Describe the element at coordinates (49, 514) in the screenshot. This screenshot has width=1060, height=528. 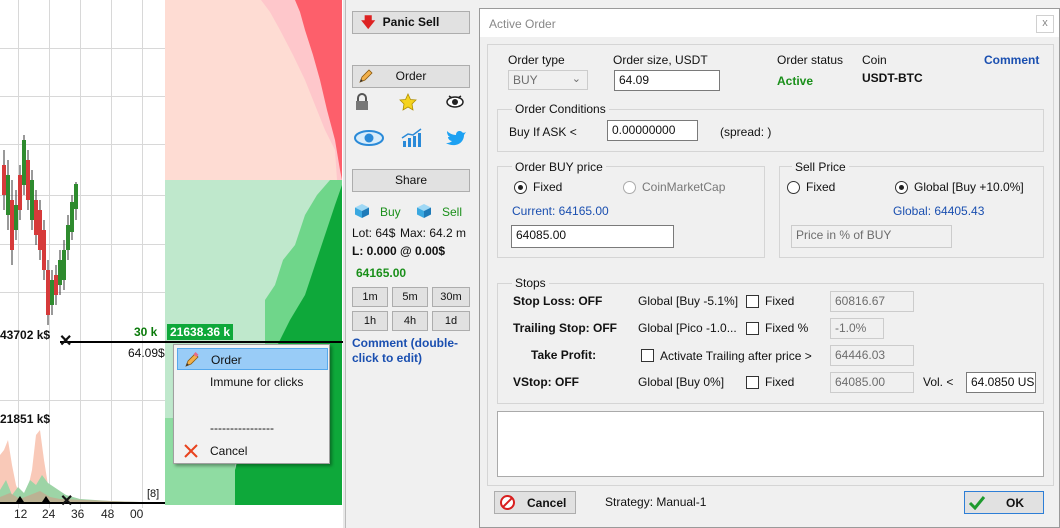
I see `x-tick-label: 24` at that location.